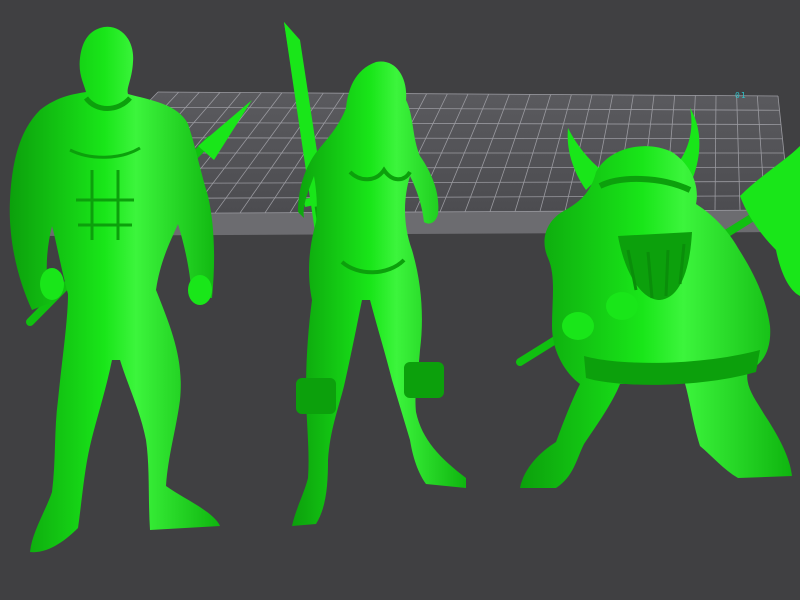 Image resolution: width=800 pixels, height=600 pixels. Describe the element at coordinates (741, 95) in the screenshot. I see `build-plate-label: 01` at that location.